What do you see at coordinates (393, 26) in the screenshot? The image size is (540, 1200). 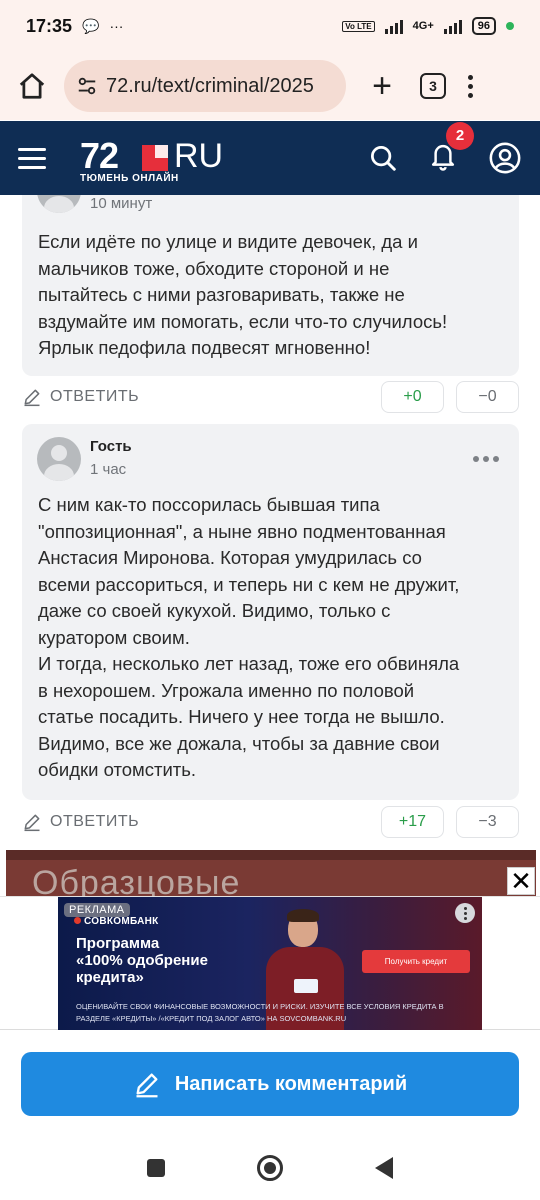 I see `signal-icon` at bounding box center [393, 26].